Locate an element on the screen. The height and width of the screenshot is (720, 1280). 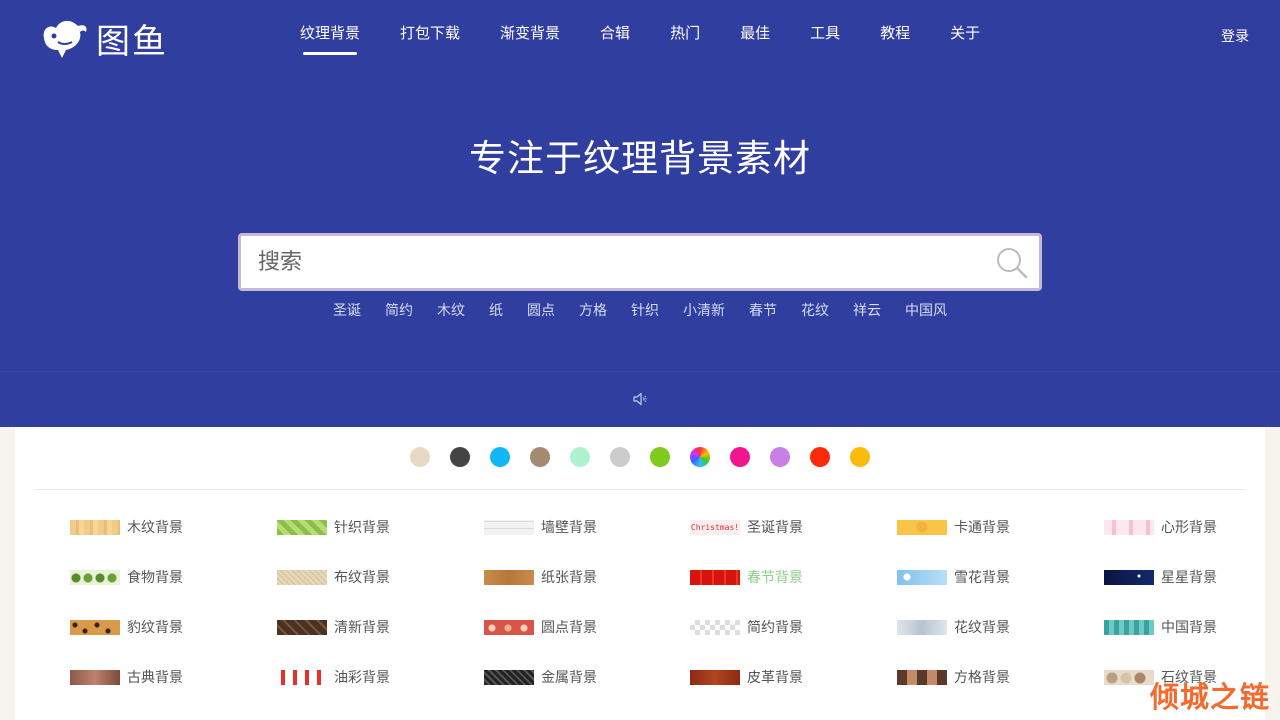
category-label: 金属背景 is located at coordinates (569, 678).